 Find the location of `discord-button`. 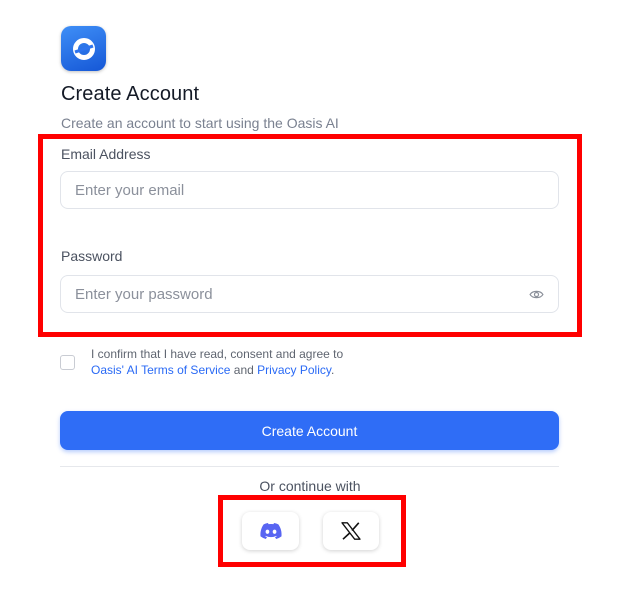

discord-button is located at coordinates (270, 531).